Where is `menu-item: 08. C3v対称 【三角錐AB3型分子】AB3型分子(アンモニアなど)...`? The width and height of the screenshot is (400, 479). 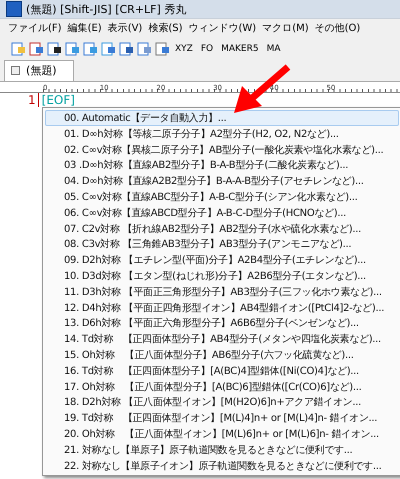 menu-item: 08. C3v対称 【三角錐AB3型分子】AB3型分子(アンモニアなど)... is located at coordinates (222, 244).